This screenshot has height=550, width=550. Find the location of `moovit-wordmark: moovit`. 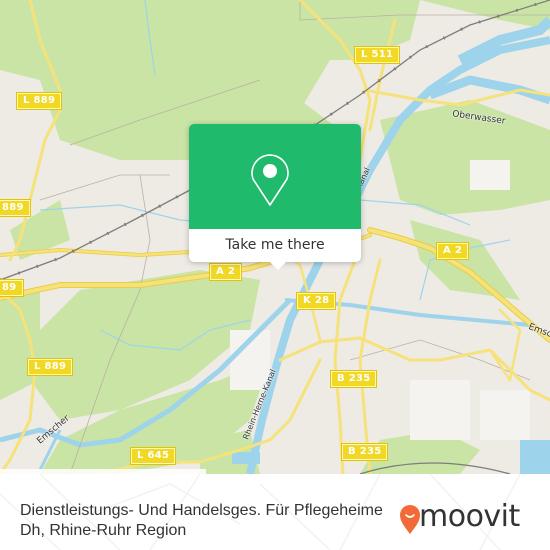

moovit-wordmark: moovit is located at coordinates (469, 516).